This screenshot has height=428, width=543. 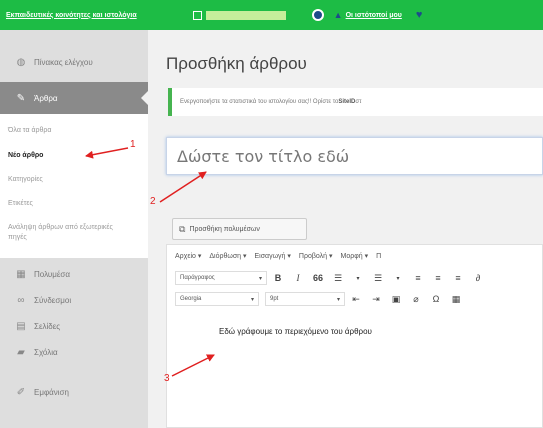 What do you see at coordinates (188, 256) in the screenshot?
I see `menu-file: Αρχείο ▾` at bounding box center [188, 256].